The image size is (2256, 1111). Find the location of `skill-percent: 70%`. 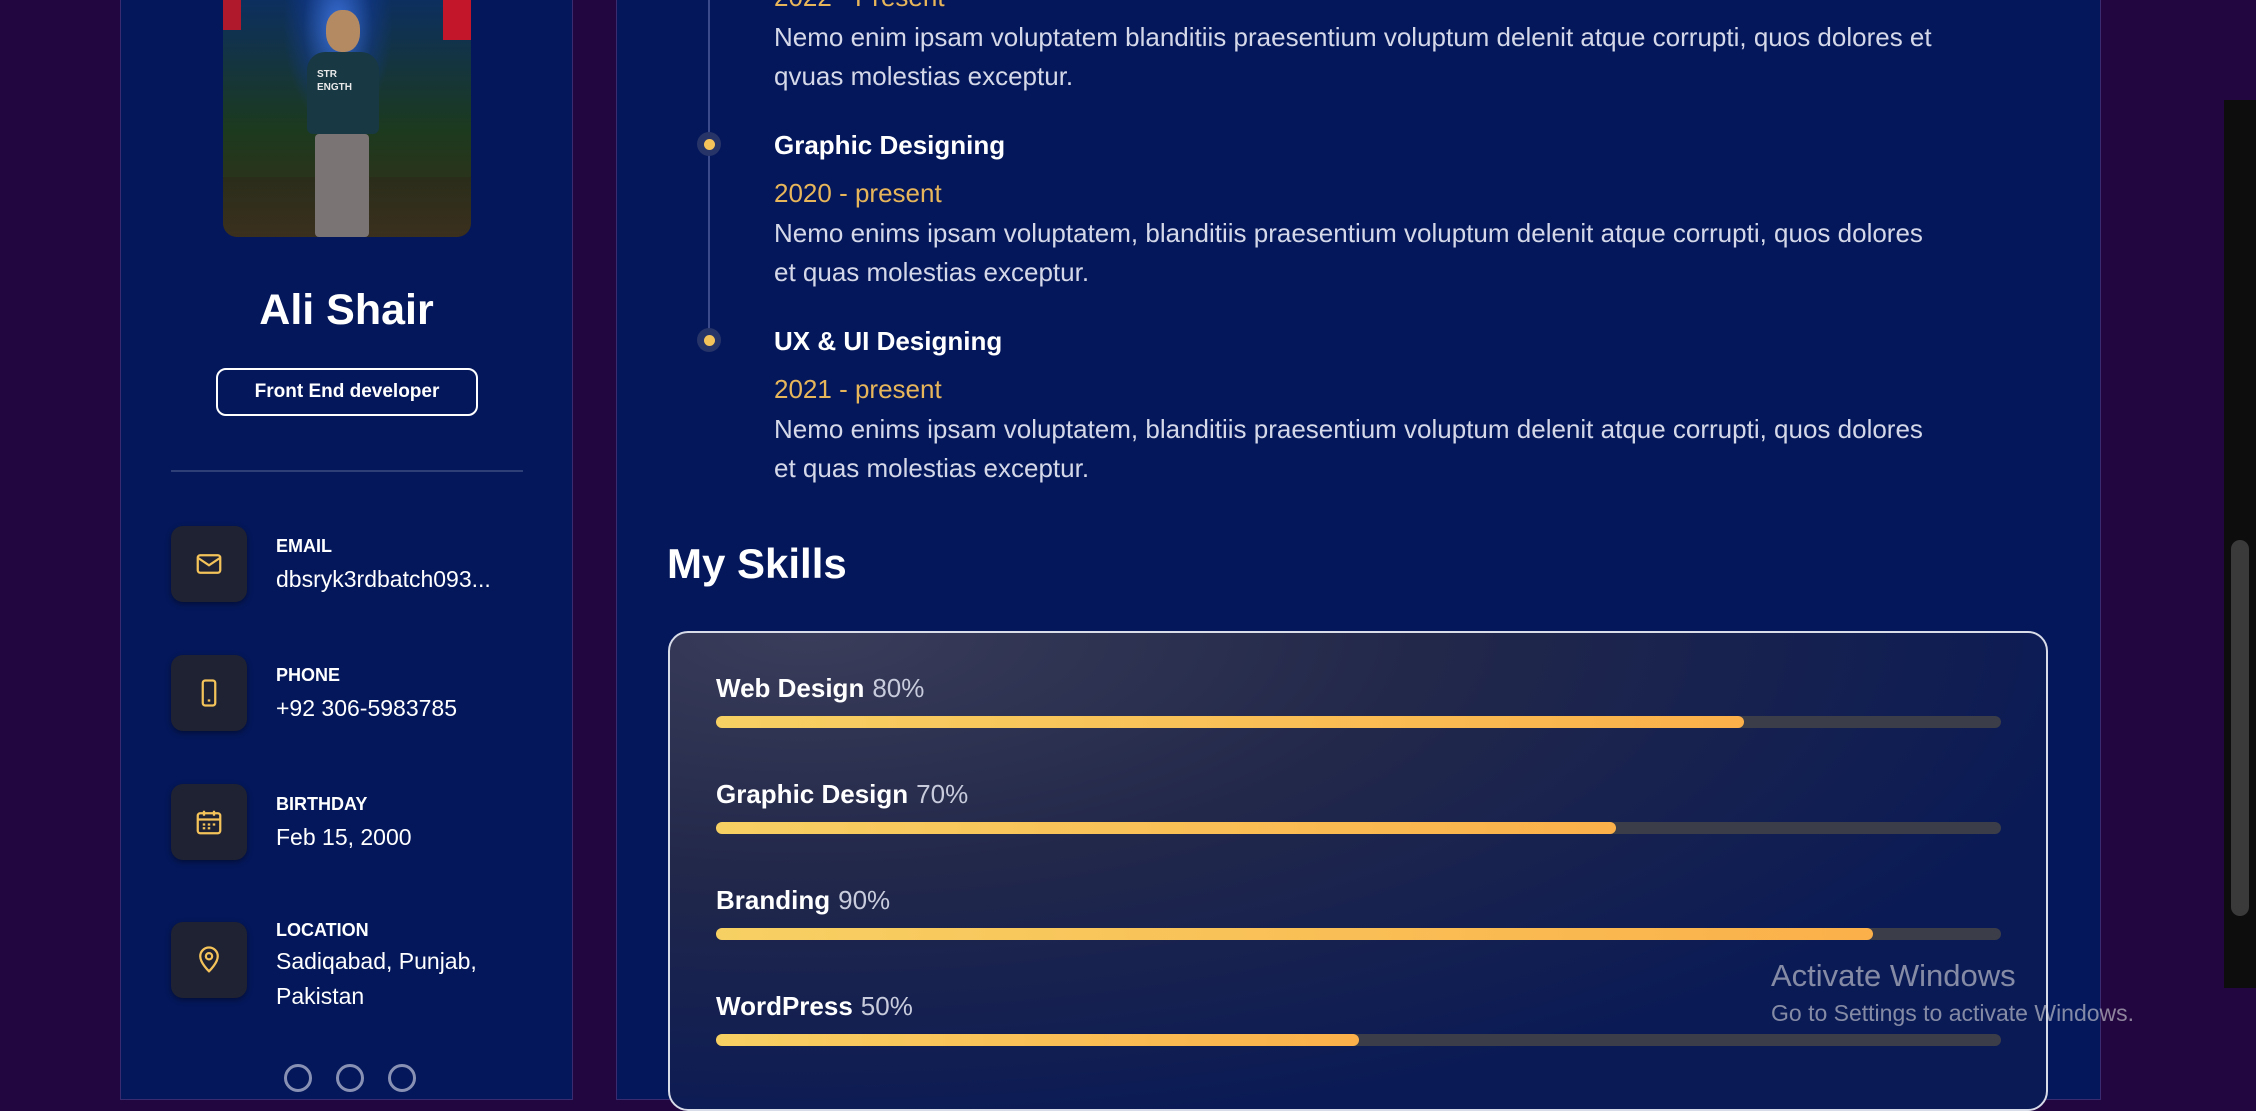

skill-percent: 70% is located at coordinates (942, 794).